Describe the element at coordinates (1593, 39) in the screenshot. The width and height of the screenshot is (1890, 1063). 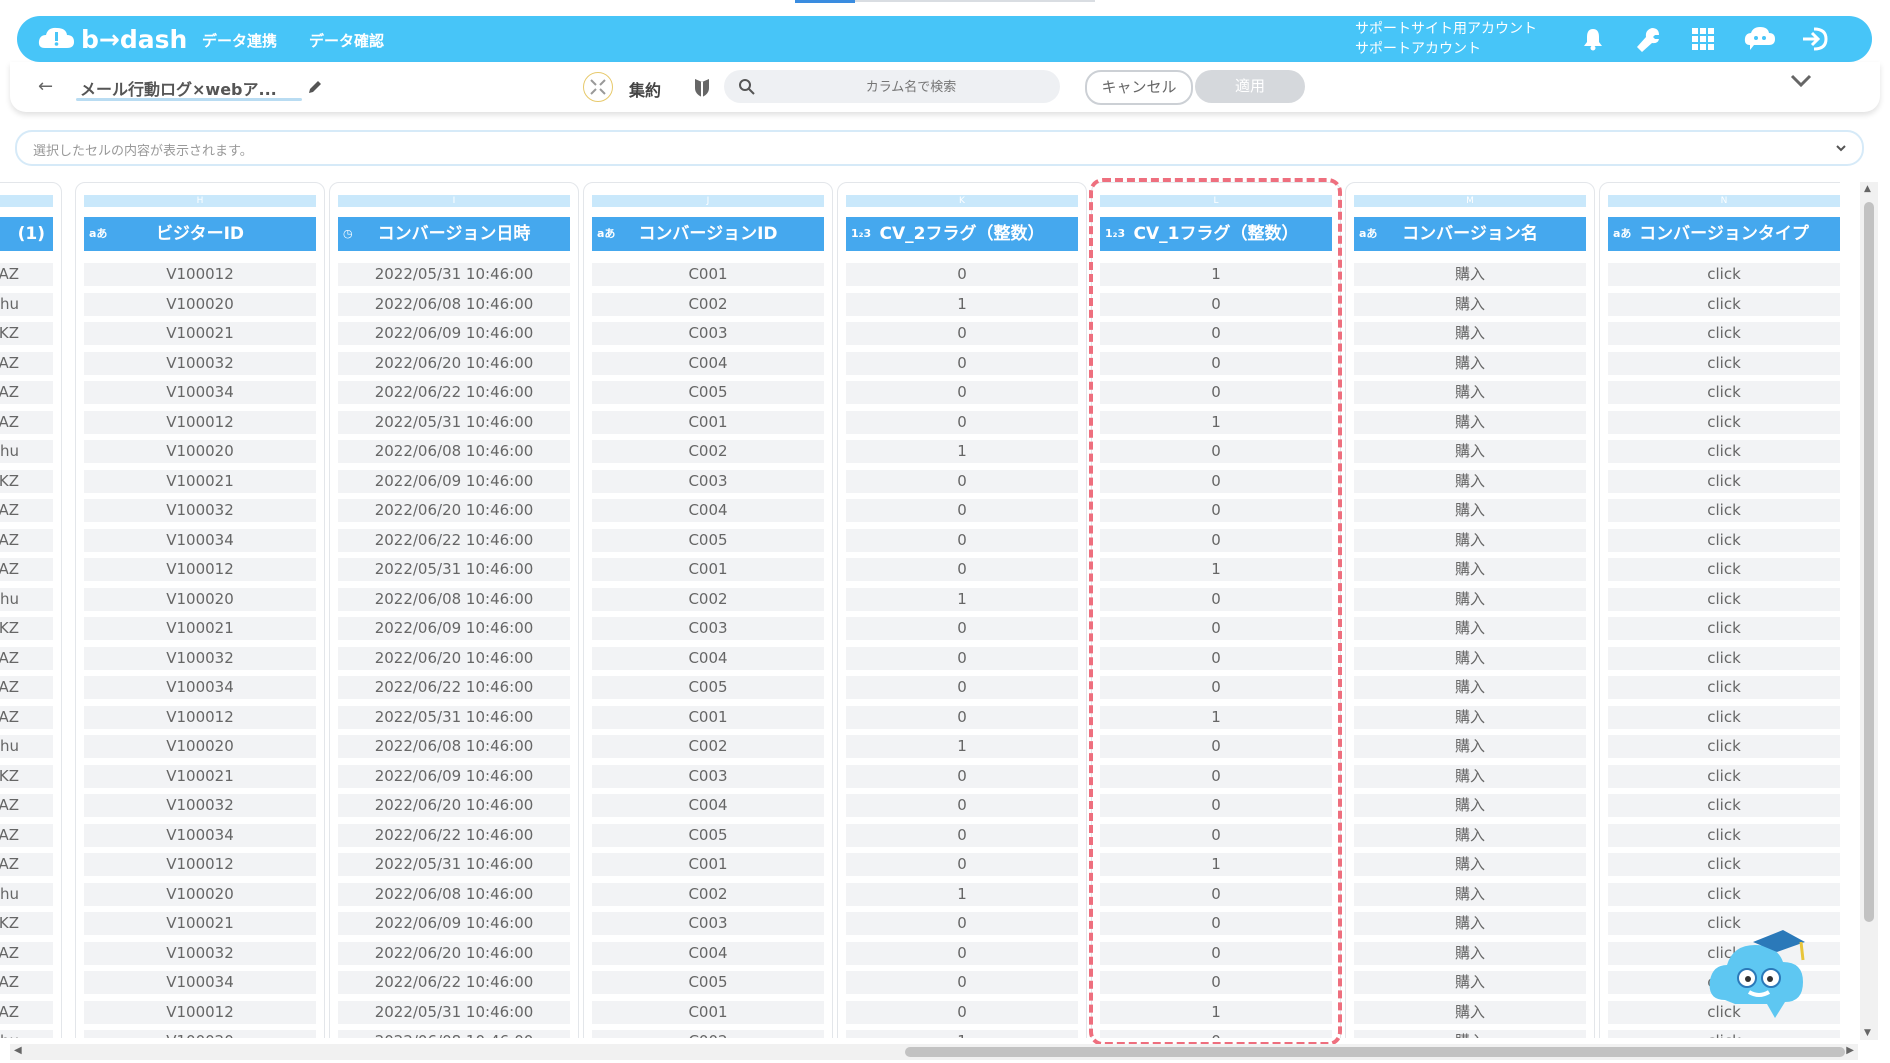
I see `bell-icon` at that location.